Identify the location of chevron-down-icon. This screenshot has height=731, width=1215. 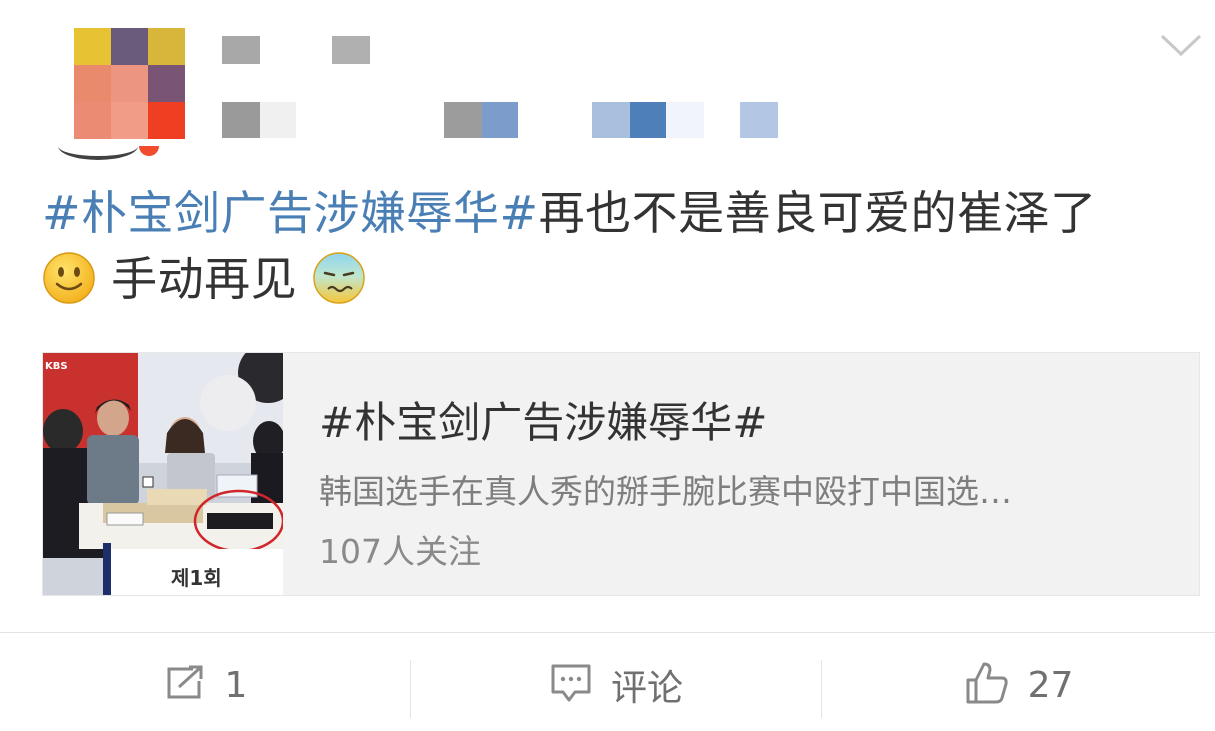
(1181, 45).